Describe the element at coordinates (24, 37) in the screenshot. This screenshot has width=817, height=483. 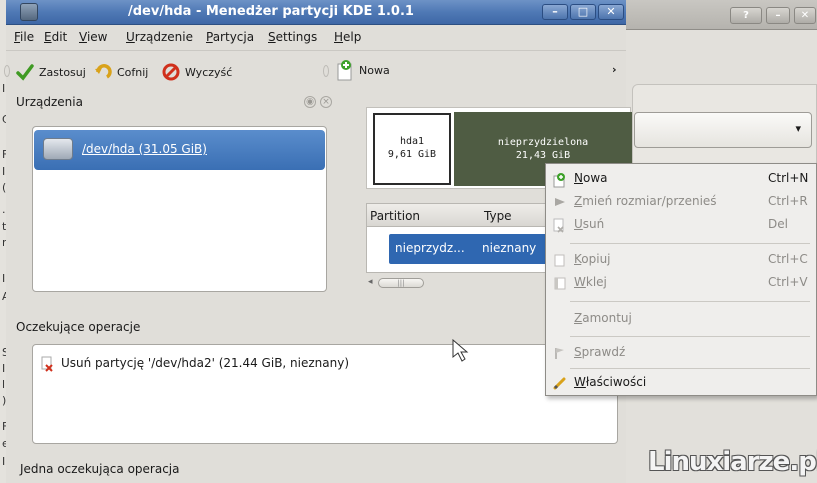
I see `menu-file: File` at that location.